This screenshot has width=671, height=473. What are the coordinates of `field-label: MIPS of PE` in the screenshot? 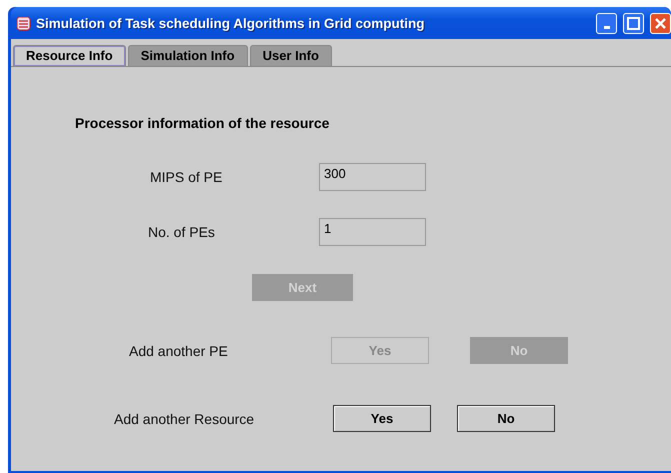 It's located at (186, 177).